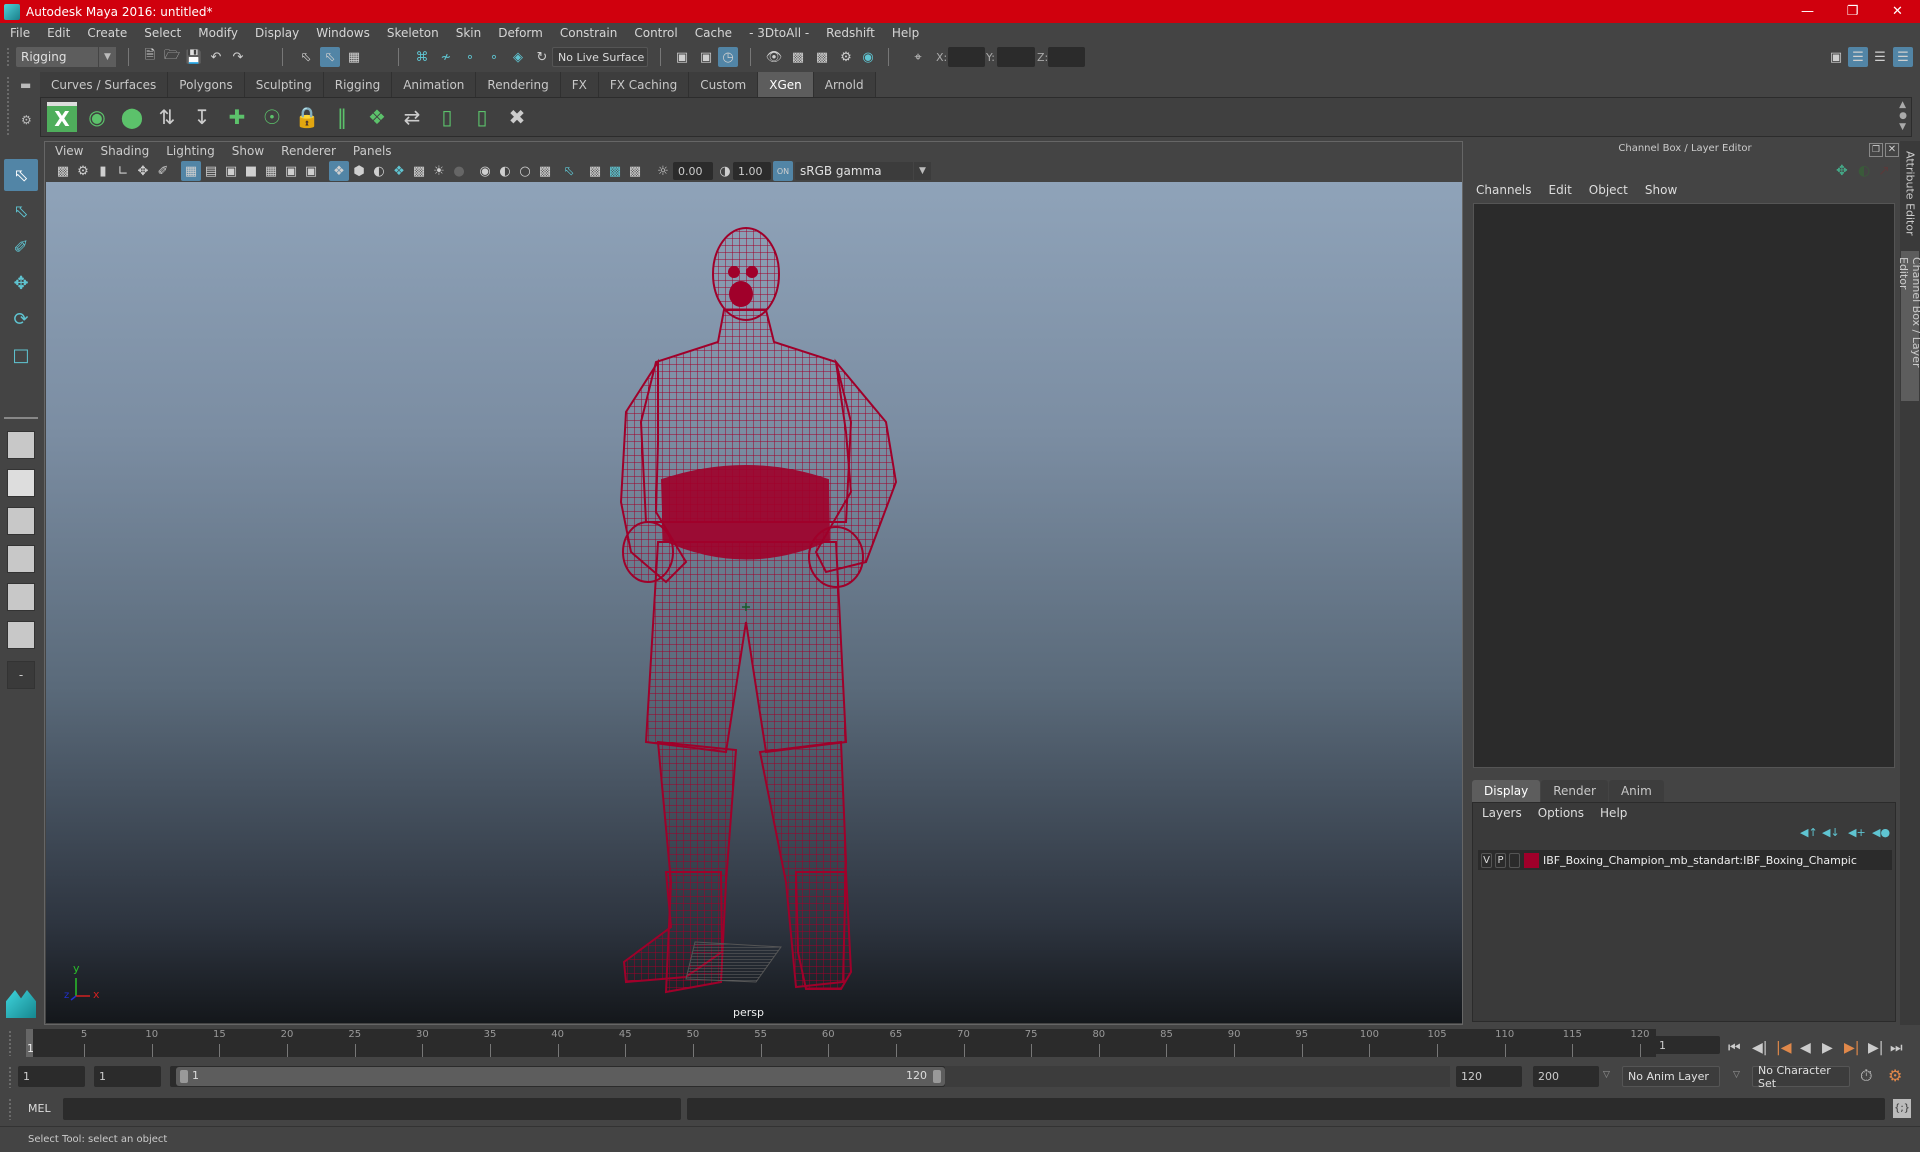 The width and height of the screenshot is (1920, 1152). I want to click on motion-blur-icon: ▩, so click(545, 171).